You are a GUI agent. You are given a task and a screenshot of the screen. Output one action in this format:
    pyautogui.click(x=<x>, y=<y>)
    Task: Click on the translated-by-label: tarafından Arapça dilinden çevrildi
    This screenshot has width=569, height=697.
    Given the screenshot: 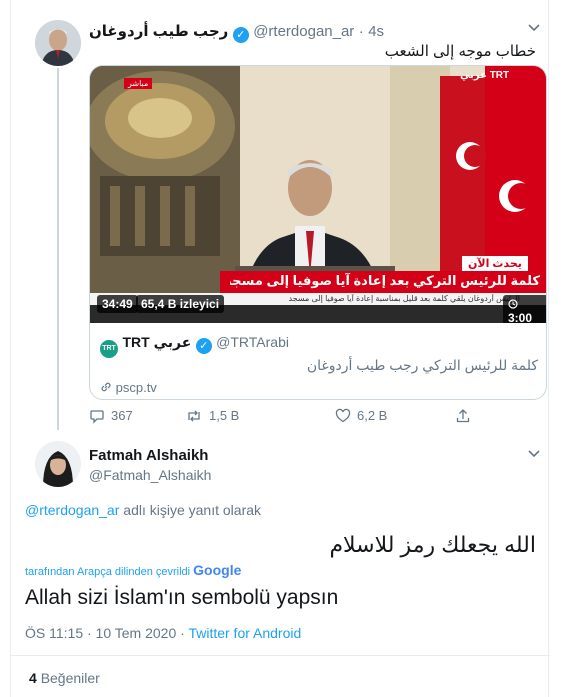 What is the action you would take?
    pyautogui.click(x=107, y=572)
    